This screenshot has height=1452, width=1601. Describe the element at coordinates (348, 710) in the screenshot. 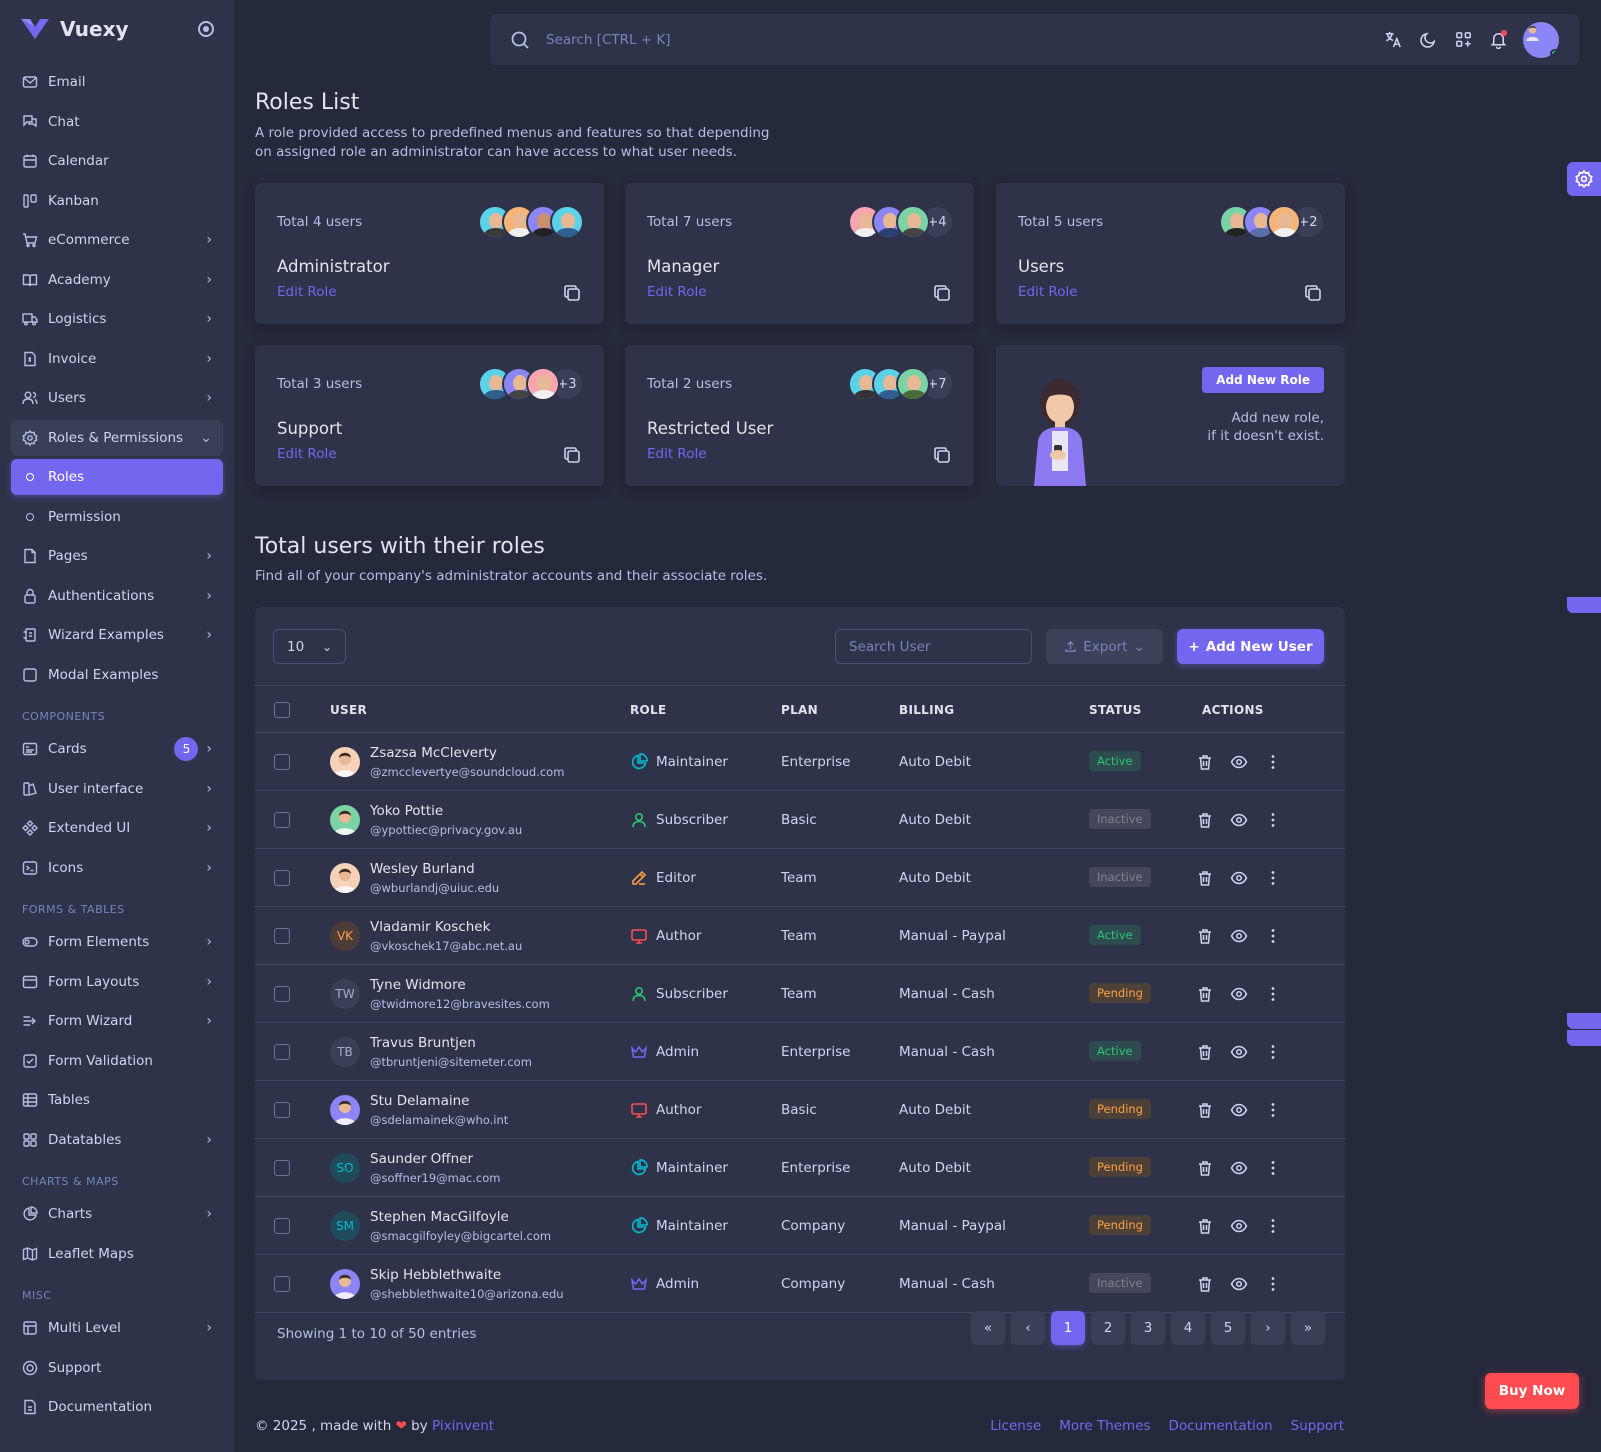

I see `column-header-user: USER` at that location.